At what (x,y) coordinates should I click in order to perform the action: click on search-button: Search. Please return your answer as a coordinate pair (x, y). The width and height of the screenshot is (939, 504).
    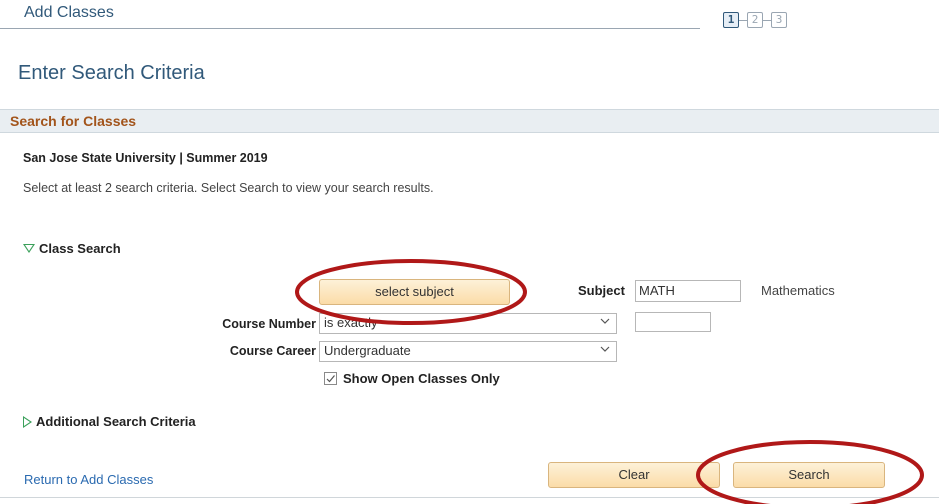
    Looking at the image, I should click on (809, 475).